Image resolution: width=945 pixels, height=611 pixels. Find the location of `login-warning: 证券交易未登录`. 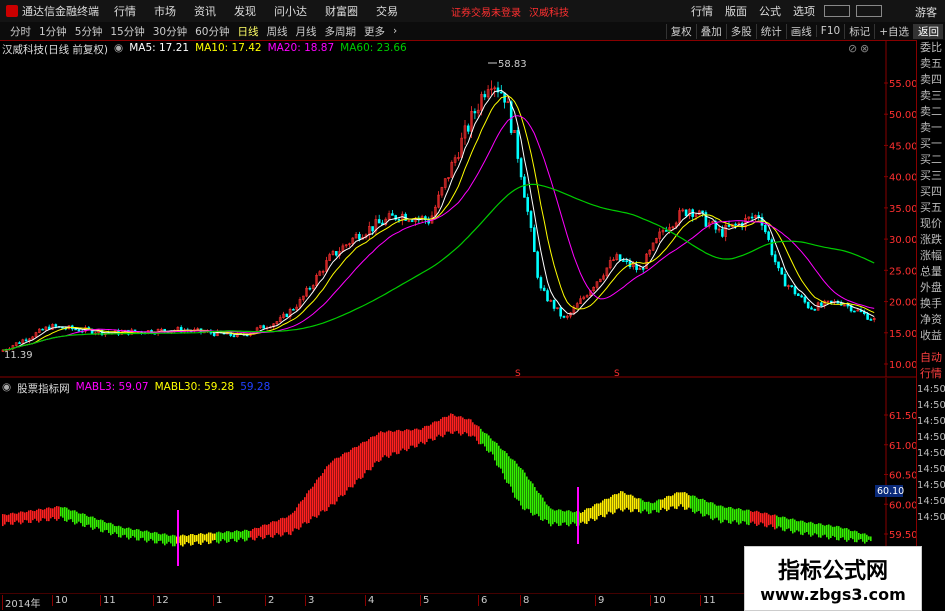

login-warning: 证券交易未登录 is located at coordinates (486, 11).